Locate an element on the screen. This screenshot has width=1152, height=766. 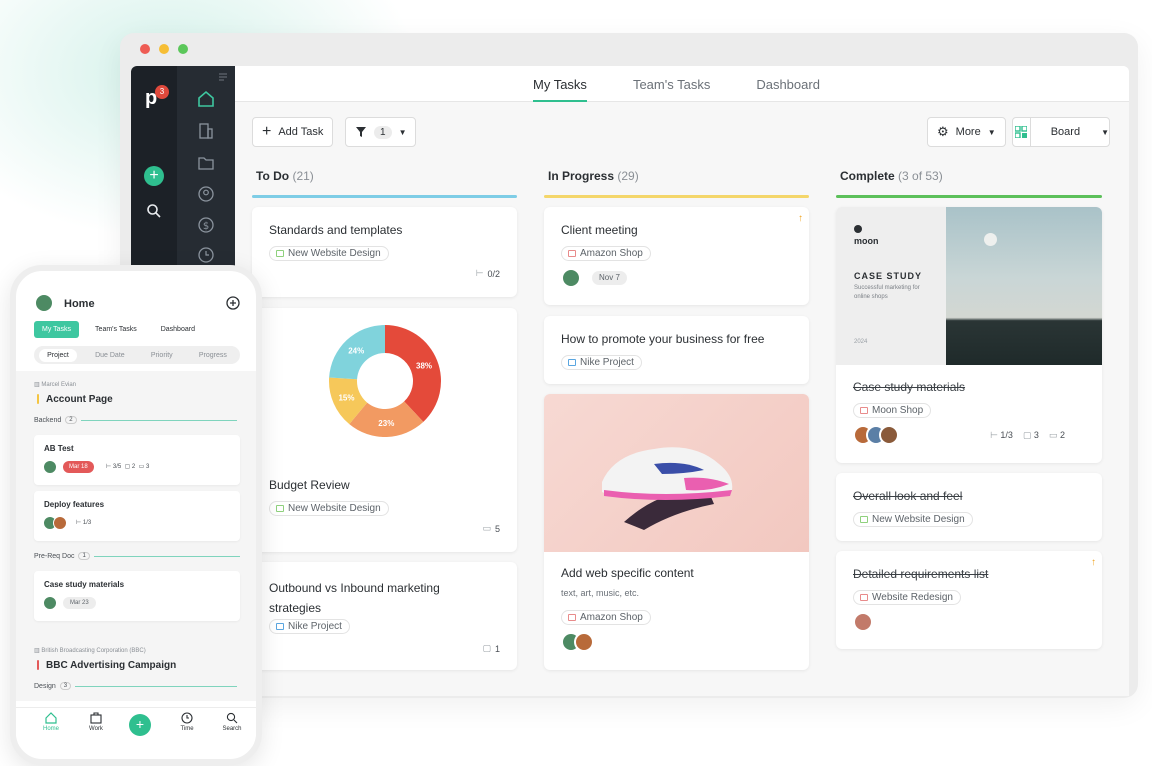
moon-logo-icon is located at coordinates (858, 229).